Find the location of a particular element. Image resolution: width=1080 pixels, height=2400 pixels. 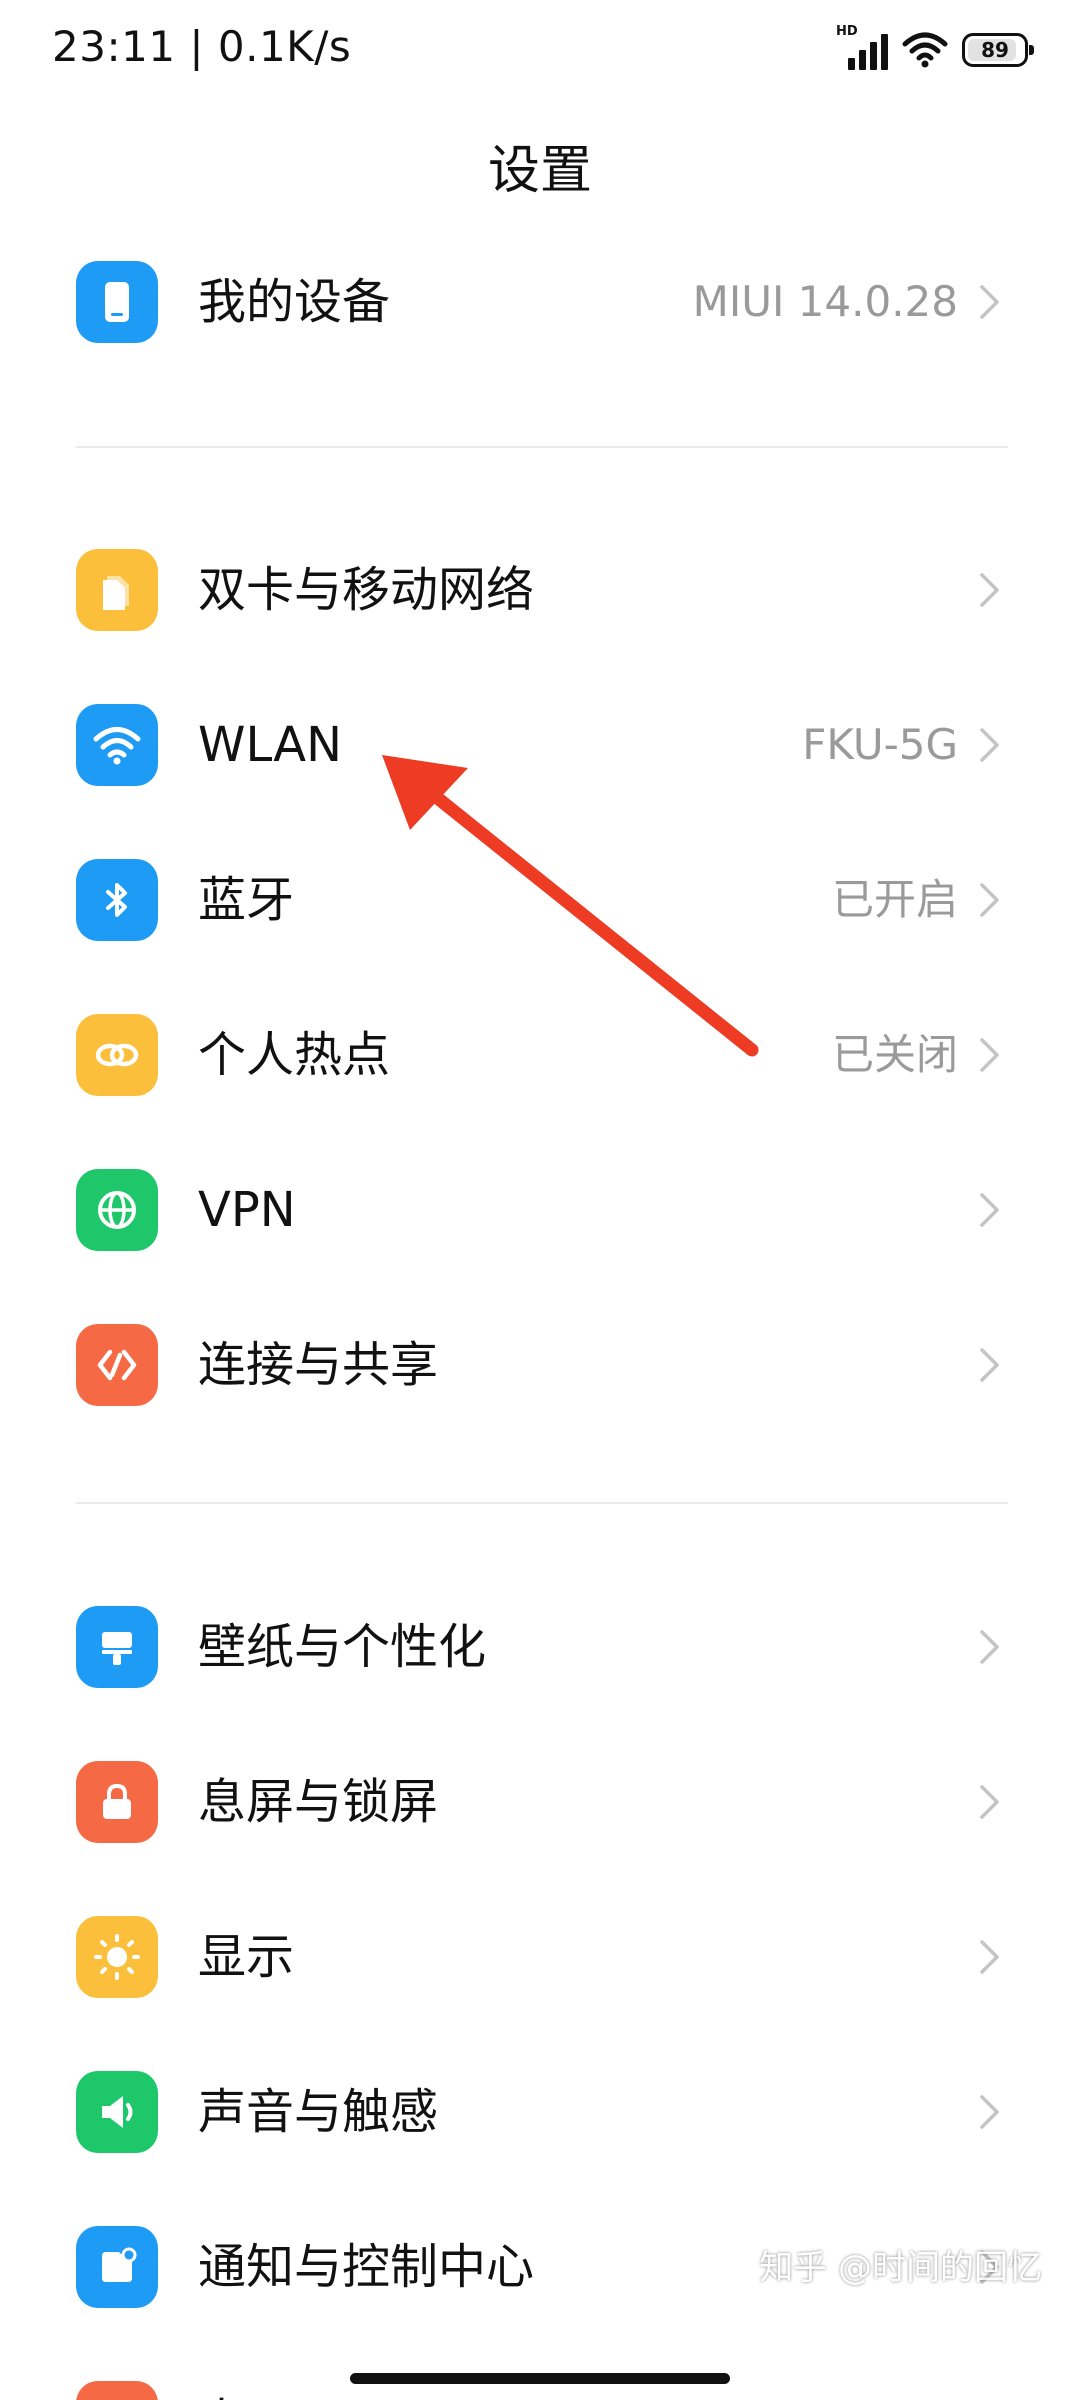

notification-icon is located at coordinates (117, 2267).